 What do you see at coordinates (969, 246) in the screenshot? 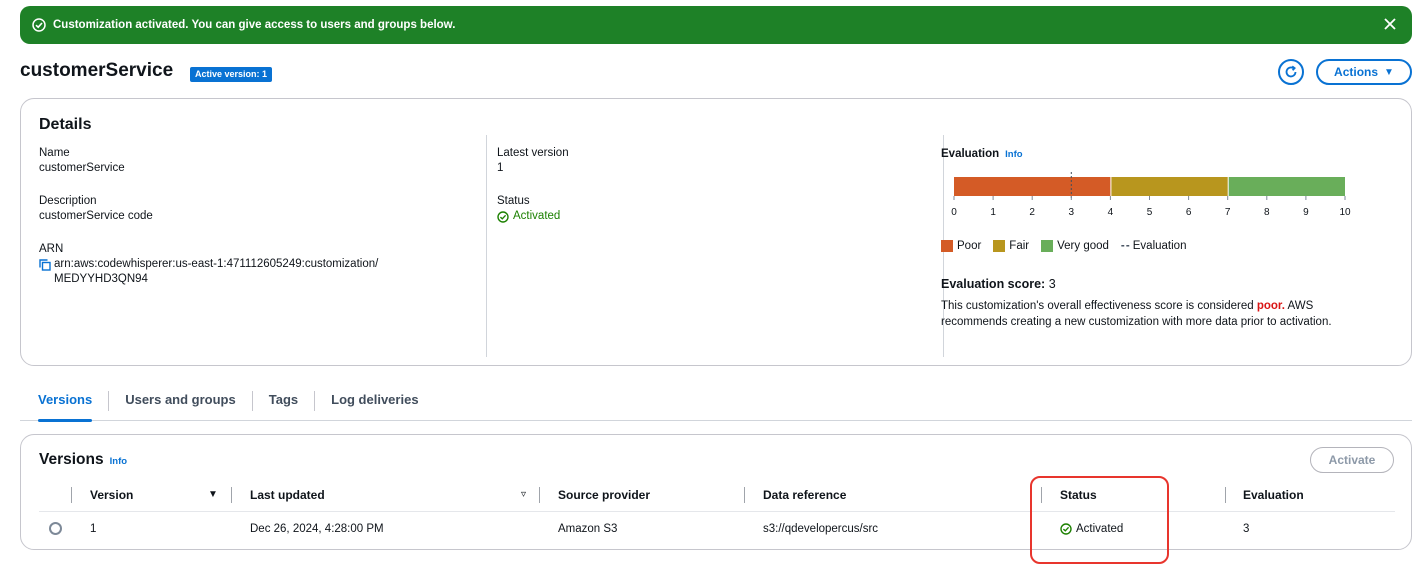
I see `legend-label-poor: Poor` at bounding box center [969, 246].